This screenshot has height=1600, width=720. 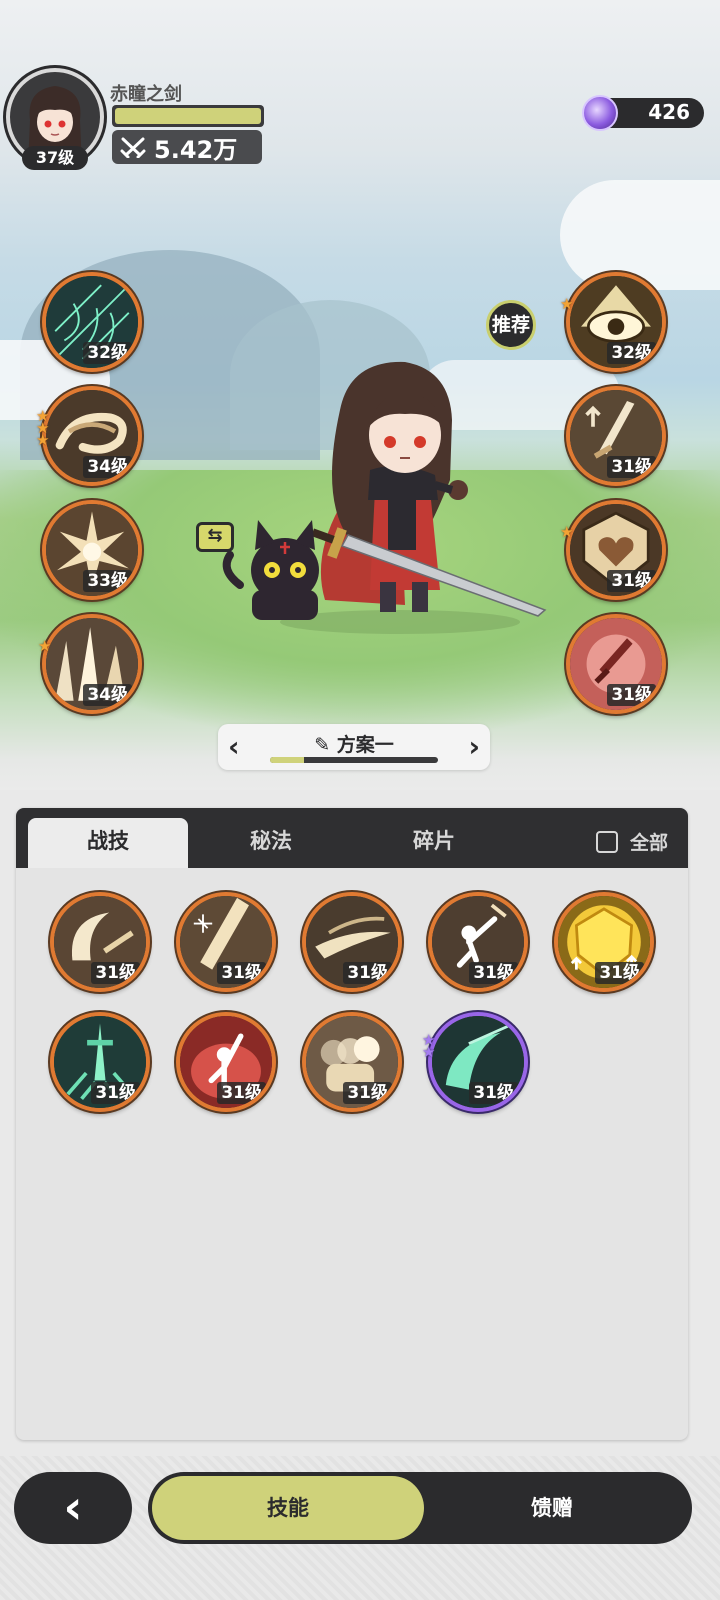 I want to click on filter-all-checkbox, so click(x=606, y=841).